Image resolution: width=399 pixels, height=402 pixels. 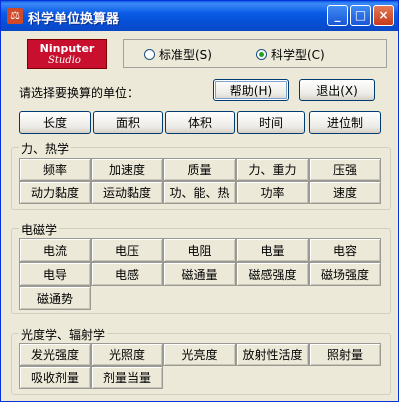 I want to click on mode-selector: 标准型(S) 科学型(C), so click(x=255, y=53).